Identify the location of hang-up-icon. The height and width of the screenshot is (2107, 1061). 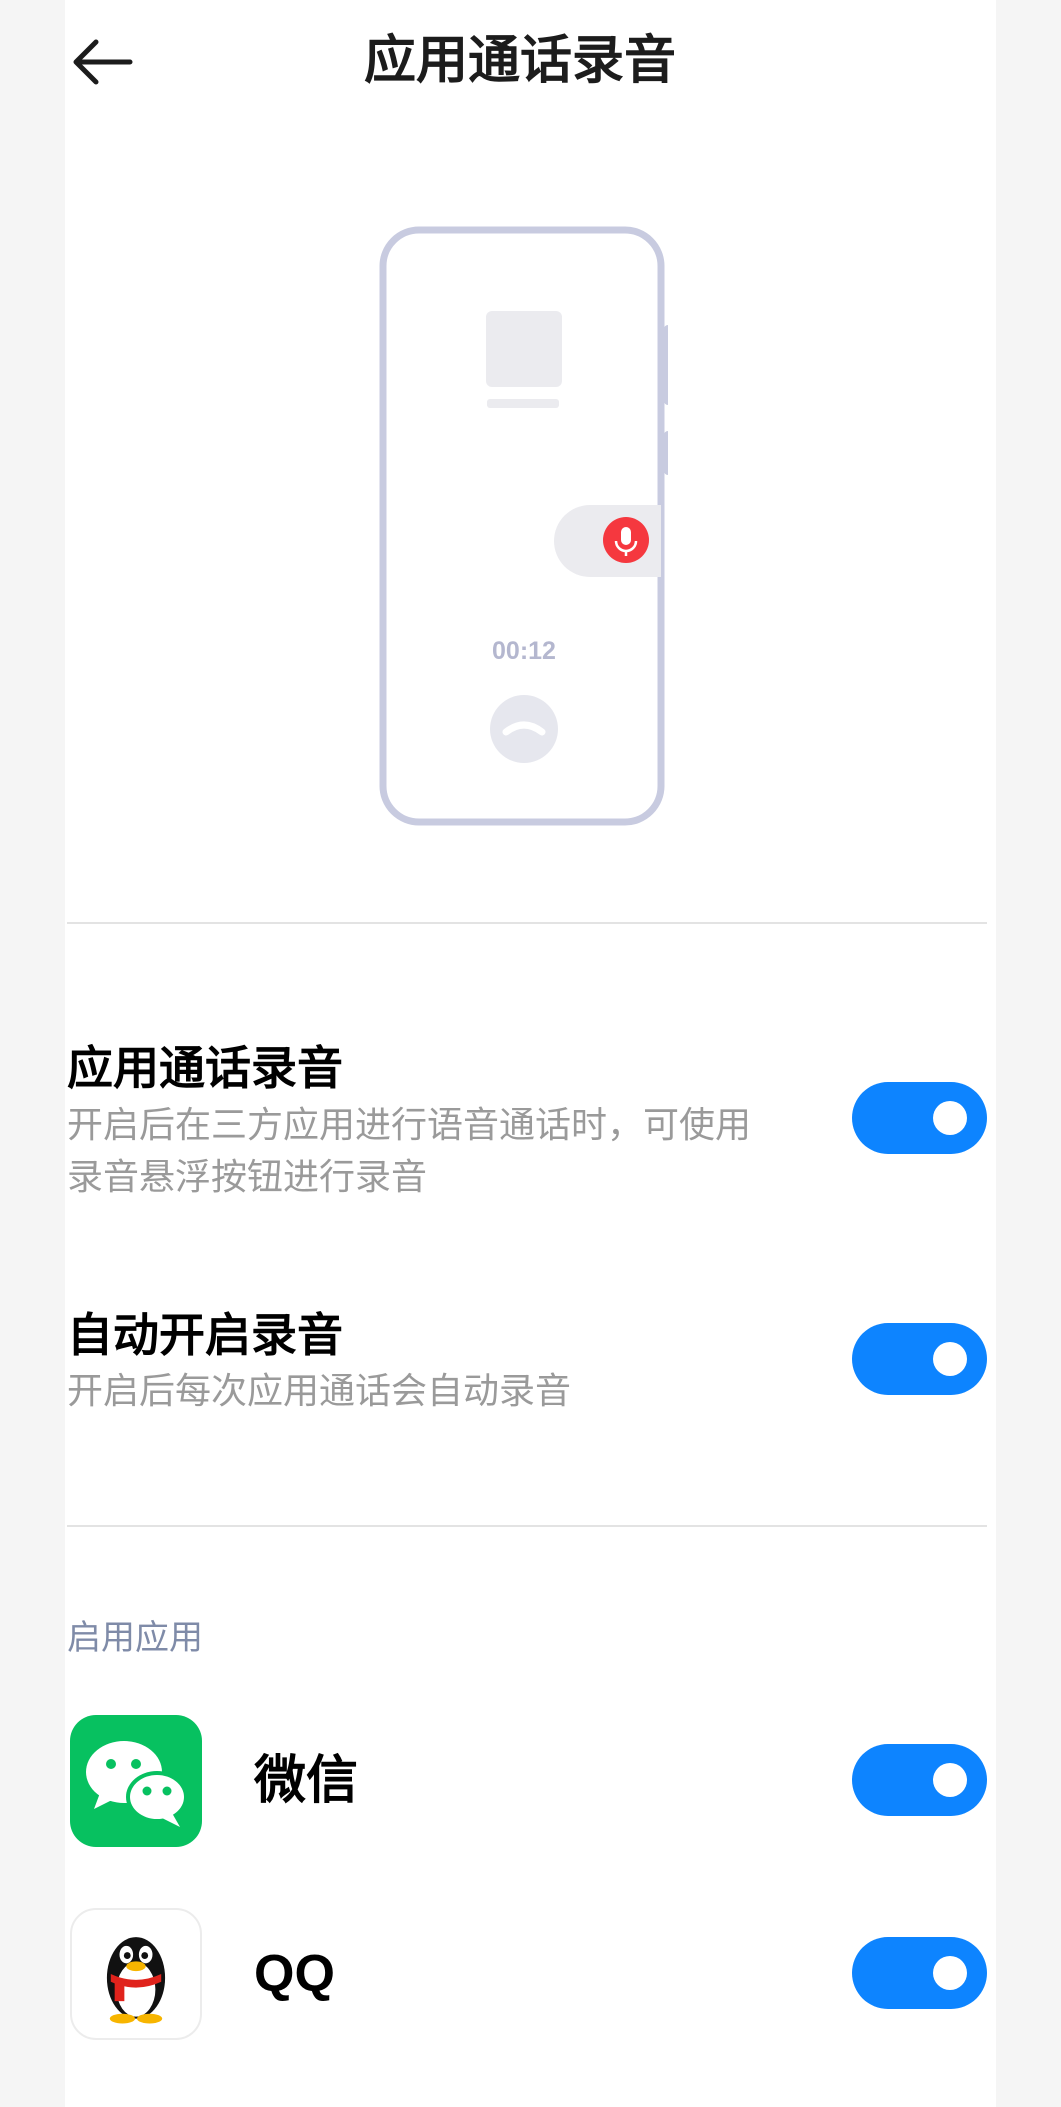
(524, 729).